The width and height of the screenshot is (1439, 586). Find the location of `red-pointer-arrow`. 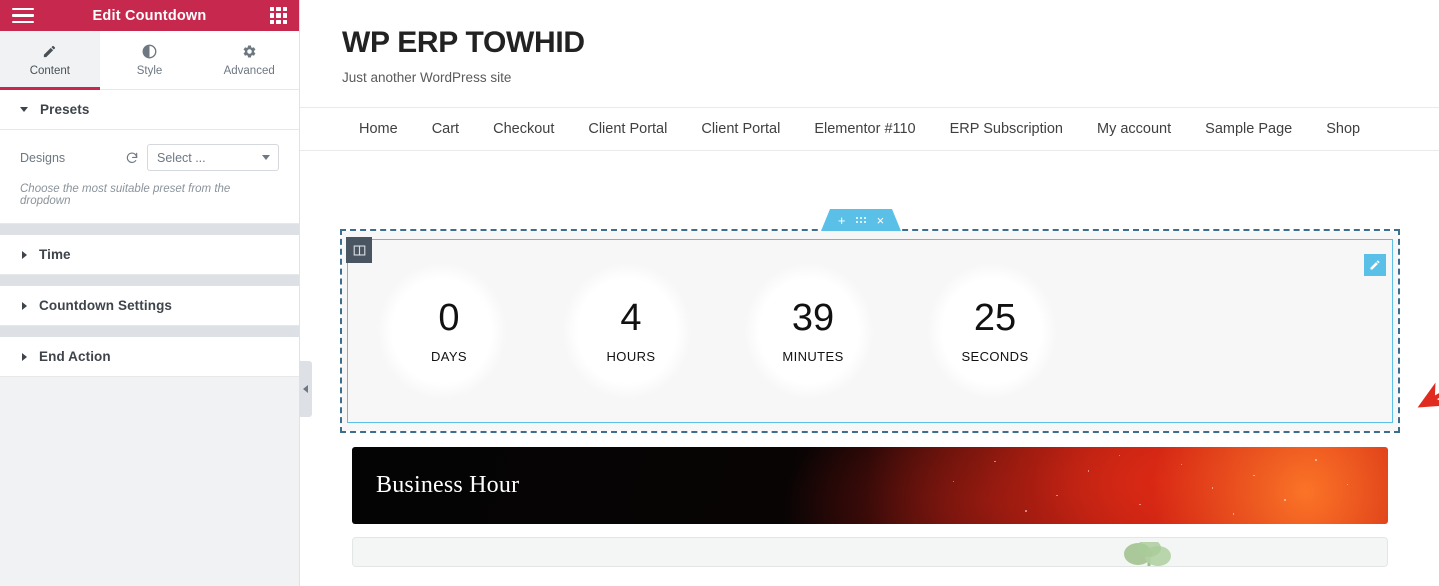

red-pointer-arrow is located at coordinates (1428, 395).